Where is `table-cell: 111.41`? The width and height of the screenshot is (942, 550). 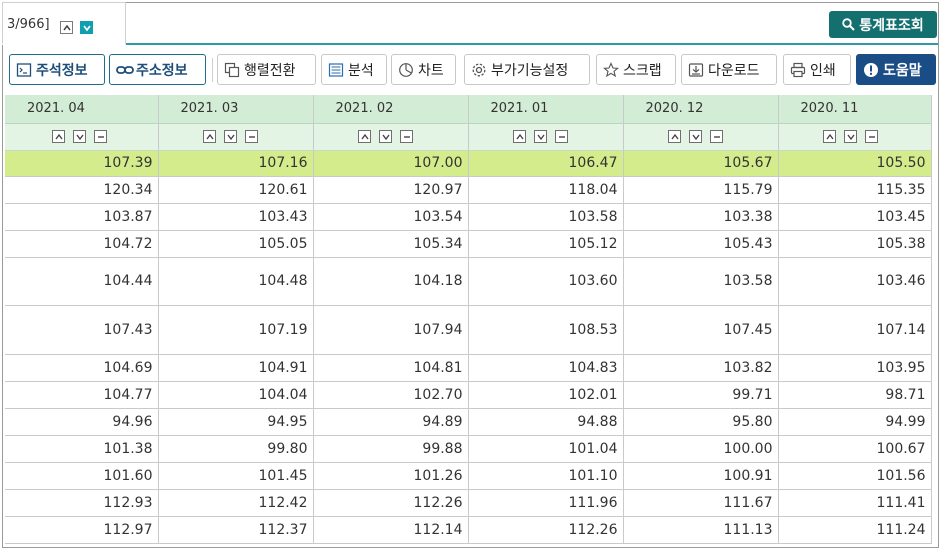
table-cell: 111.41 is located at coordinates (855, 503).